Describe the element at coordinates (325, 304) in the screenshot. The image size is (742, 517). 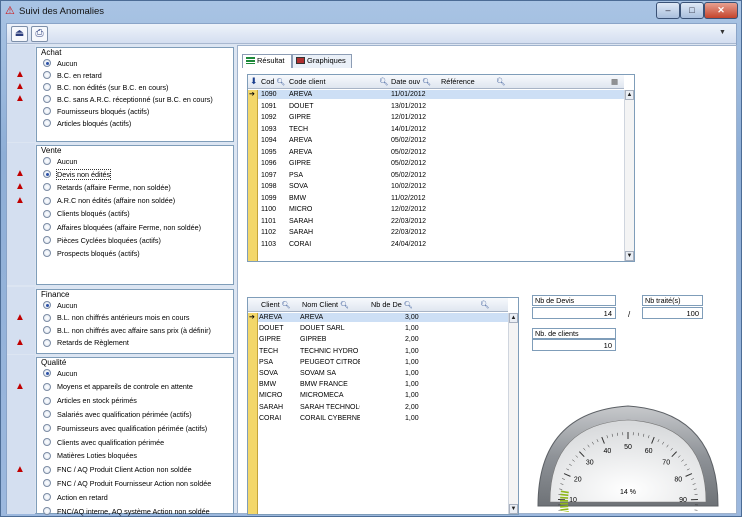
I see `col-nom-client: Nom Client 🔍︎` at that location.